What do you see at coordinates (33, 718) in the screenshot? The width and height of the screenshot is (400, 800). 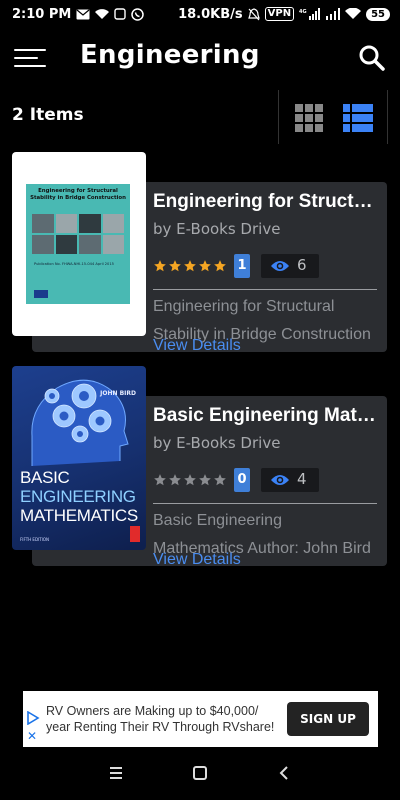 I see `adchoices-icon` at bounding box center [33, 718].